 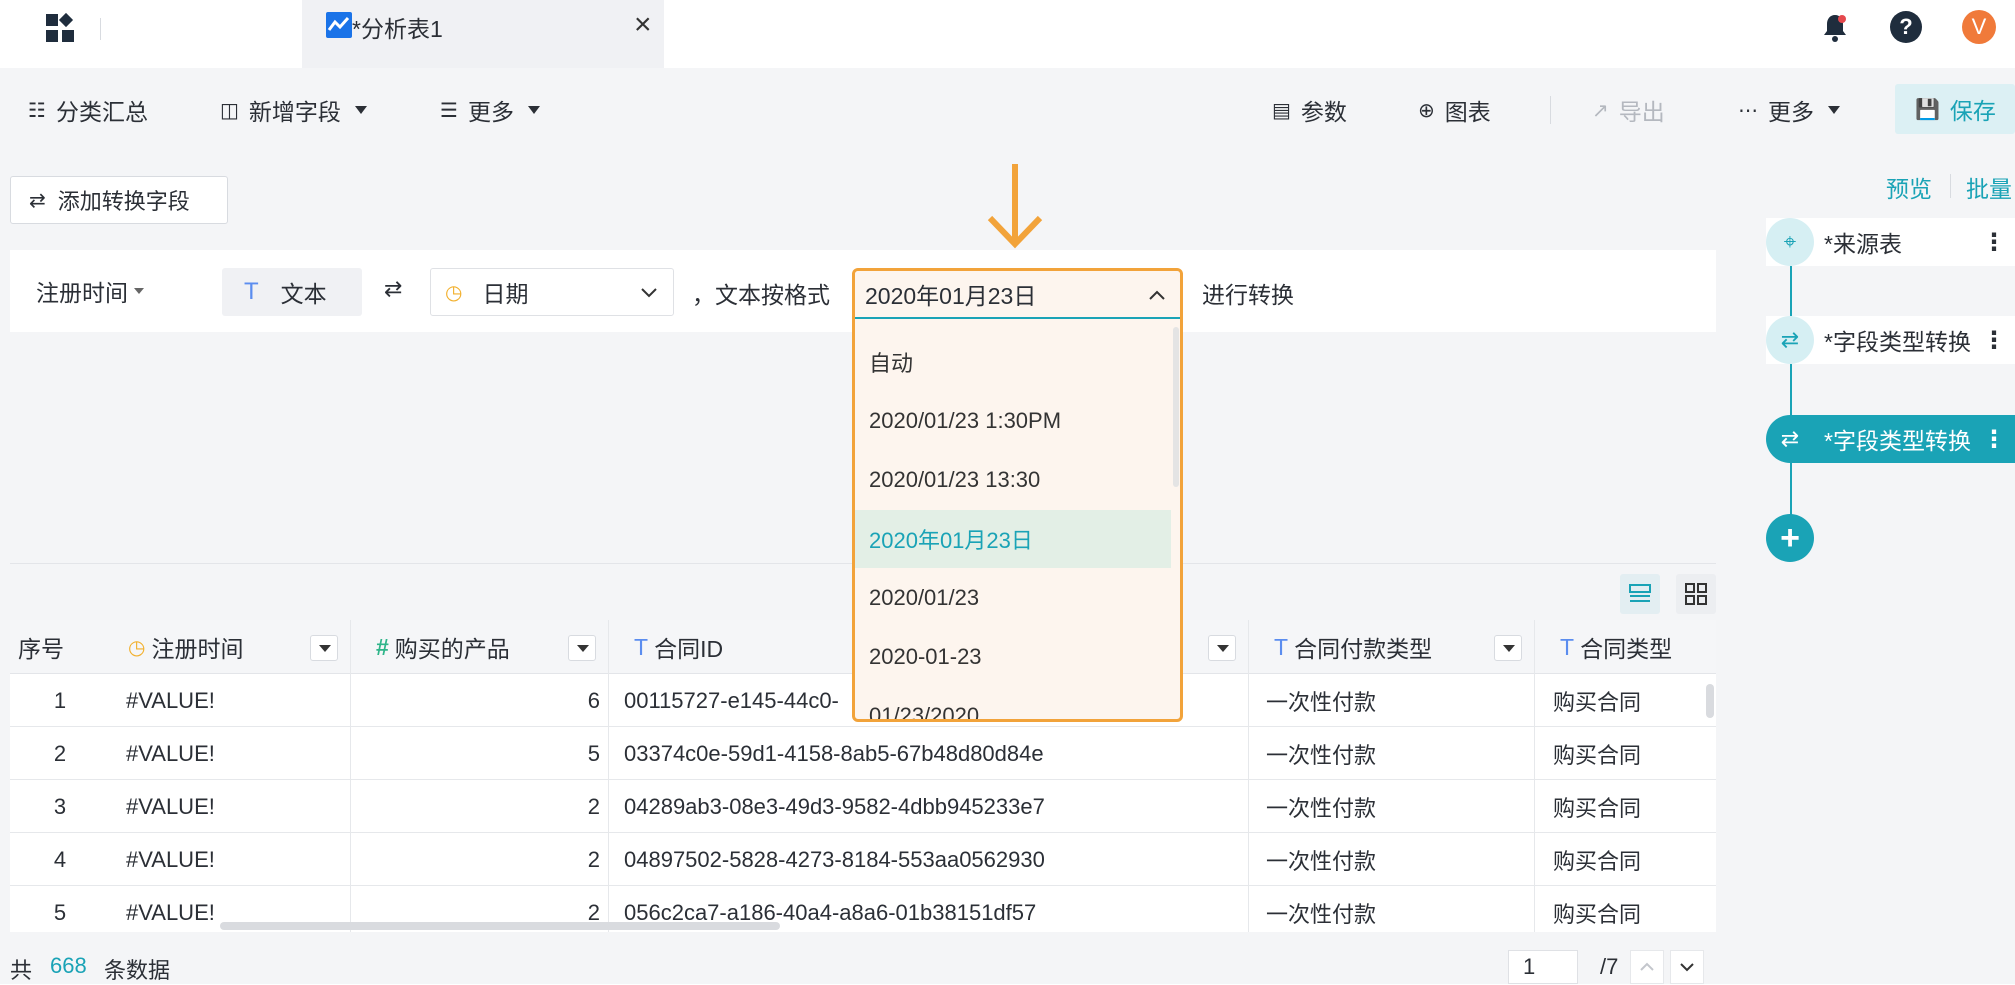 I want to click on column-header-label: 合同ID, so click(x=689, y=649).